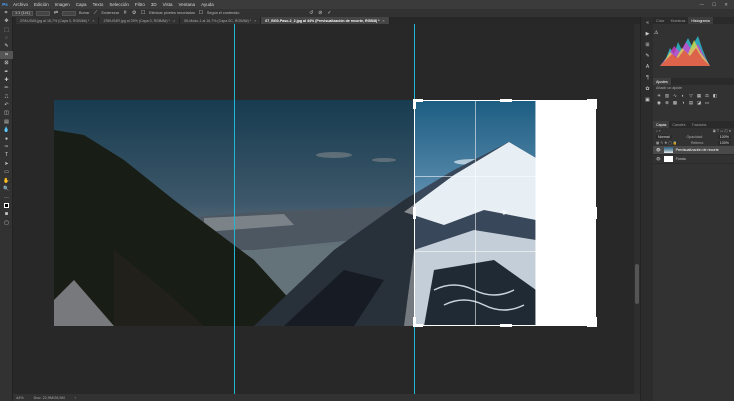  I want to click on color-lookup-icon: ▩, so click(675, 102).